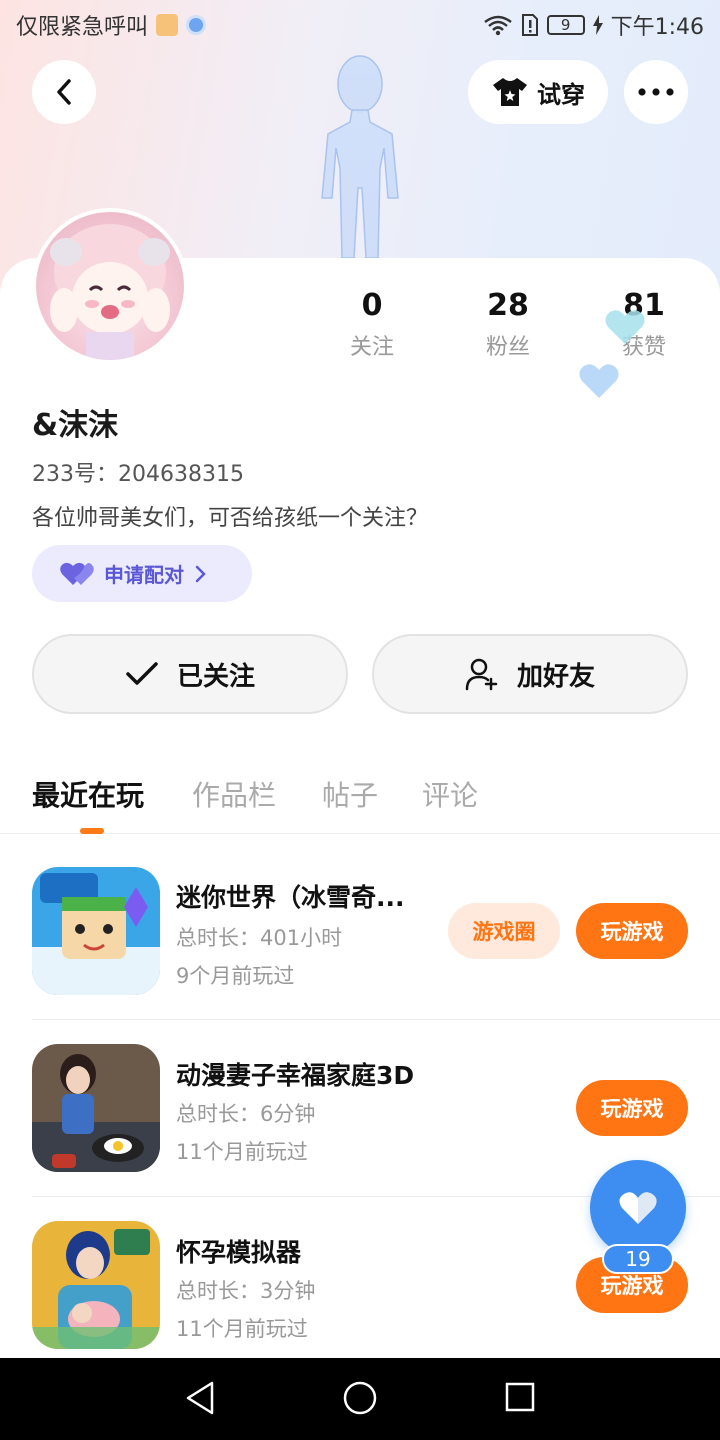  I want to click on heart-icon, so click(638, 1208).